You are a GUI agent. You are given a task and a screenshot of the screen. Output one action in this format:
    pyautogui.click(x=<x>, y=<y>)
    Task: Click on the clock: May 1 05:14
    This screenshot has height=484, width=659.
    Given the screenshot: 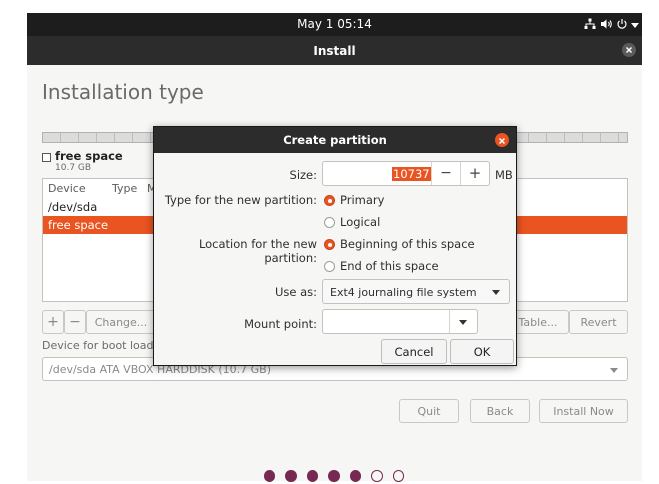 What is the action you would take?
    pyautogui.click(x=334, y=24)
    